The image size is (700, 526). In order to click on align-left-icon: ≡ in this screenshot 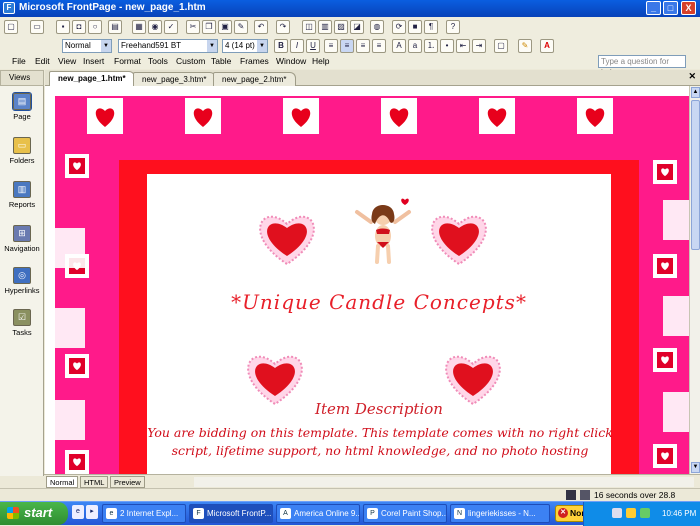, I will do `click(331, 46)`.